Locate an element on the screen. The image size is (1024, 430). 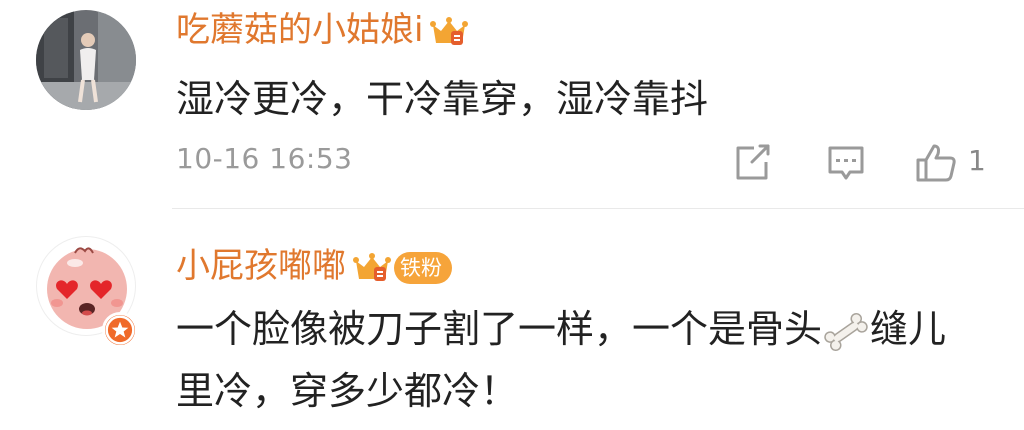
username: 吃蘑菇的小姑娘i is located at coordinates (322, 30).